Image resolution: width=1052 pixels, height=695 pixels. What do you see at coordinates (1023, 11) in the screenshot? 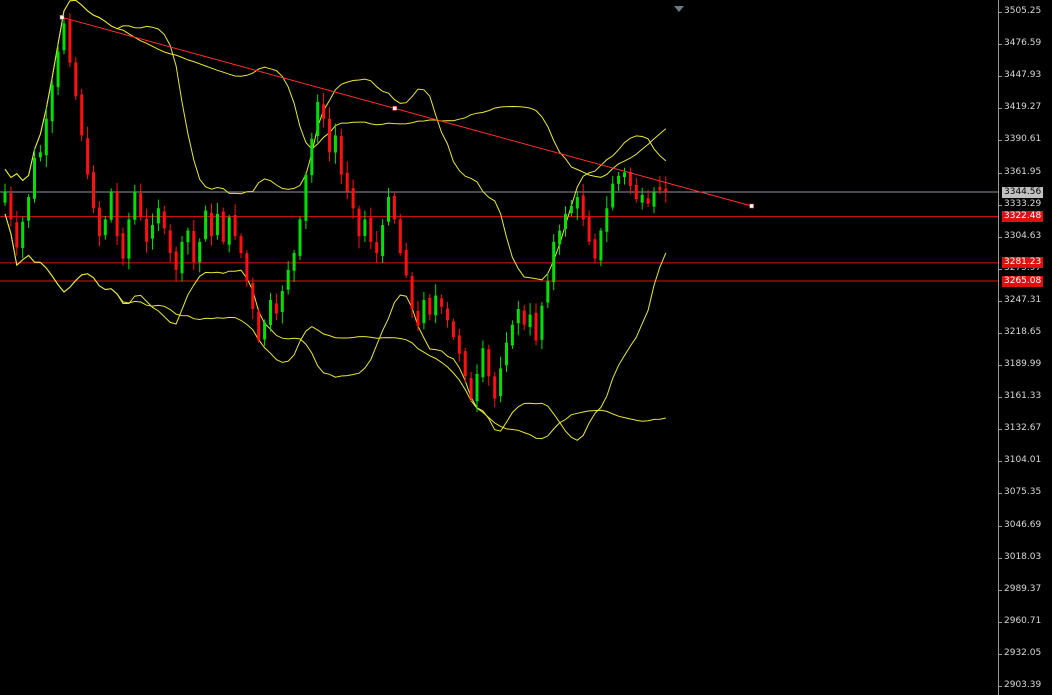
I see `price-tick-label: 3505.25` at bounding box center [1023, 11].